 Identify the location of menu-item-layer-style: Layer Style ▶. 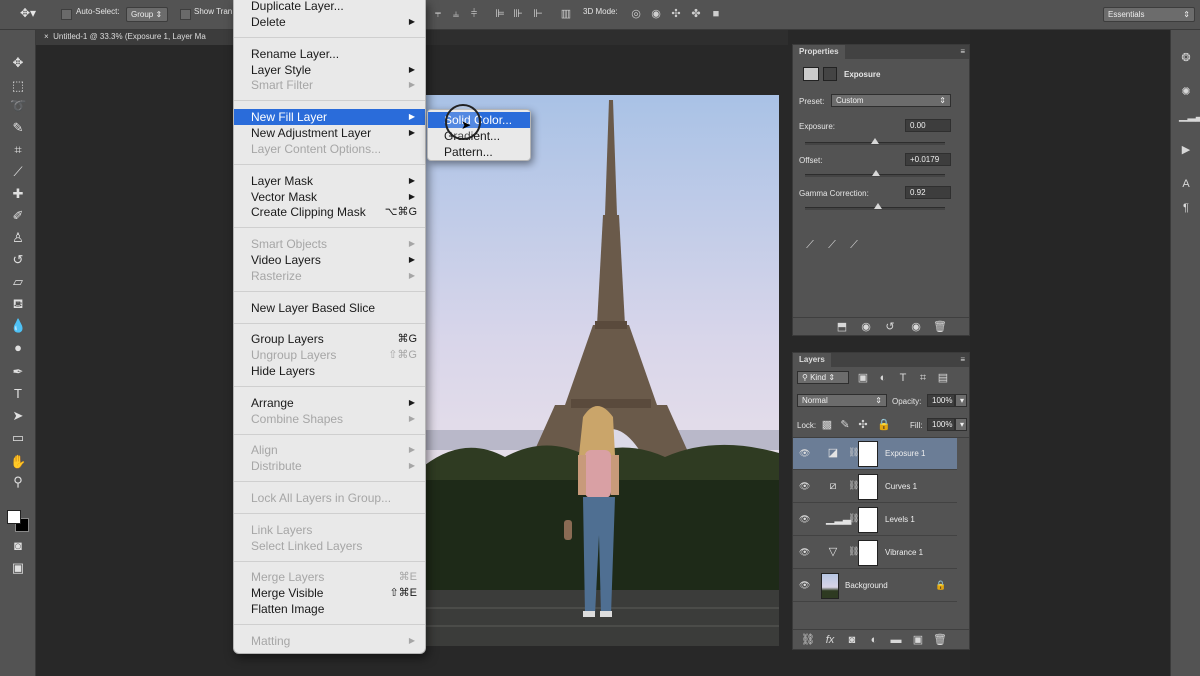
(329, 70).